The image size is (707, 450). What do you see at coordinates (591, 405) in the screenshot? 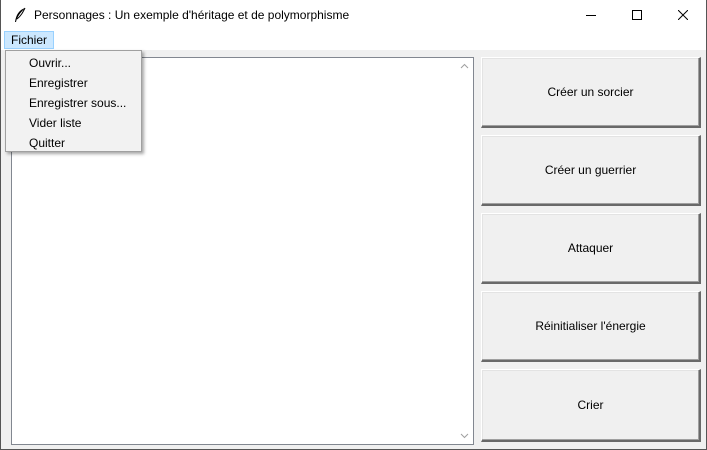
I see `shout-button: Crier` at bounding box center [591, 405].